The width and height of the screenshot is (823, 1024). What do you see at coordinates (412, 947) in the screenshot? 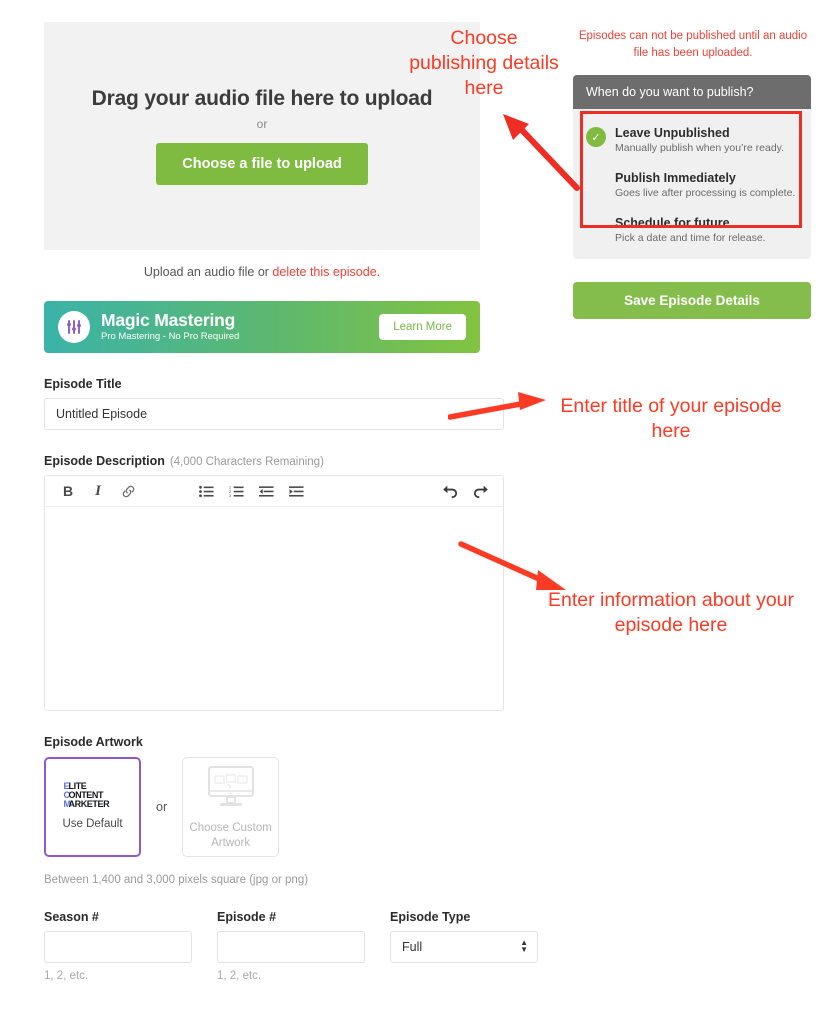
I see `episode-type-value: Full` at bounding box center [412, 947].